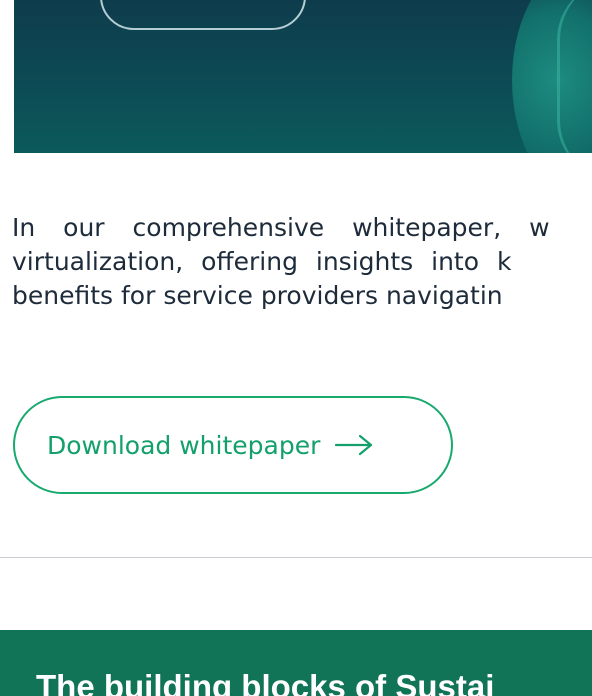 This screenshot has width=592, height=696. What do you see at coordinates (574, 76) in the screenshot?
I see `hero-curve-decoration` at bounding box center [574, 76].